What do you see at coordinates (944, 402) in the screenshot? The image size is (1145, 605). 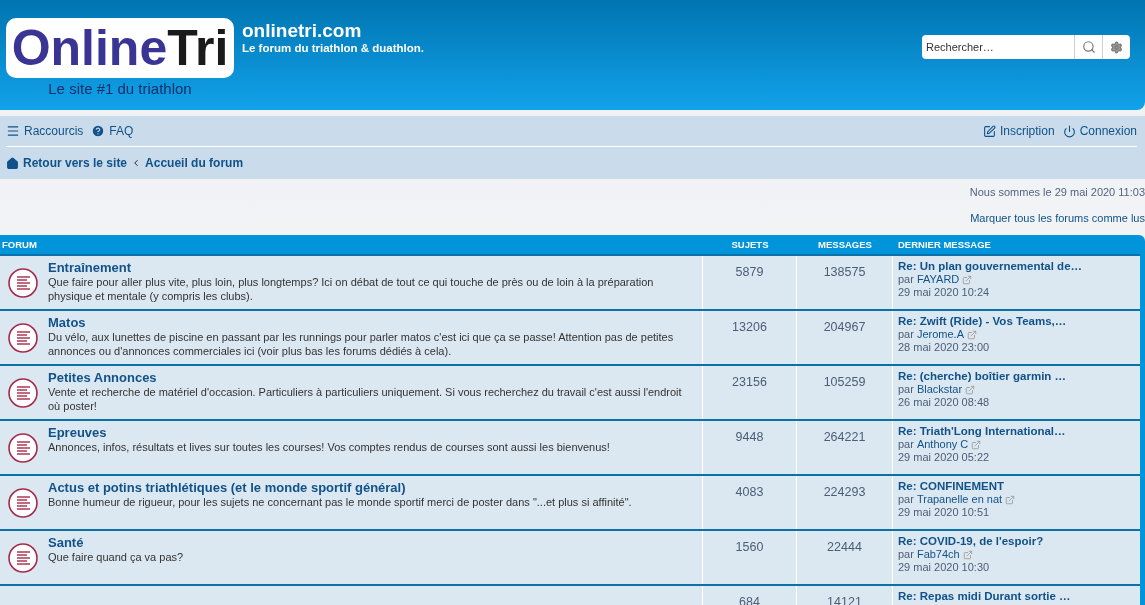 I see `post-date: 26 mai 2020 08:48` at bounding box center [944, 402].